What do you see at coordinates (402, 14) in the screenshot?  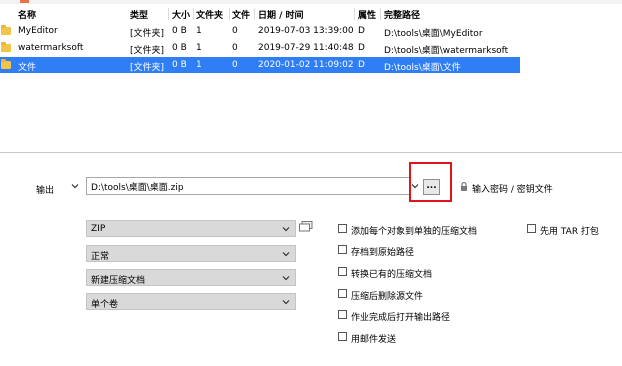 I see `column-path: 完整路径` at bounding box center [402, 14].